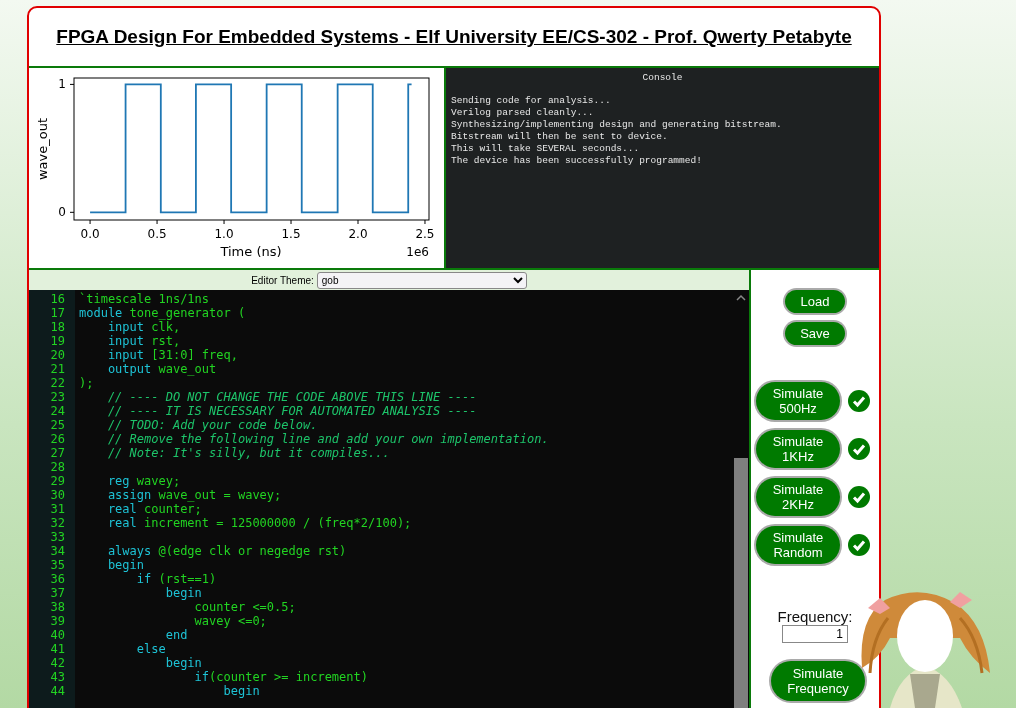  Describe the element at coordinates (224, 234) in the screenshot. I see `x-tick-label: 1.0` at that location.